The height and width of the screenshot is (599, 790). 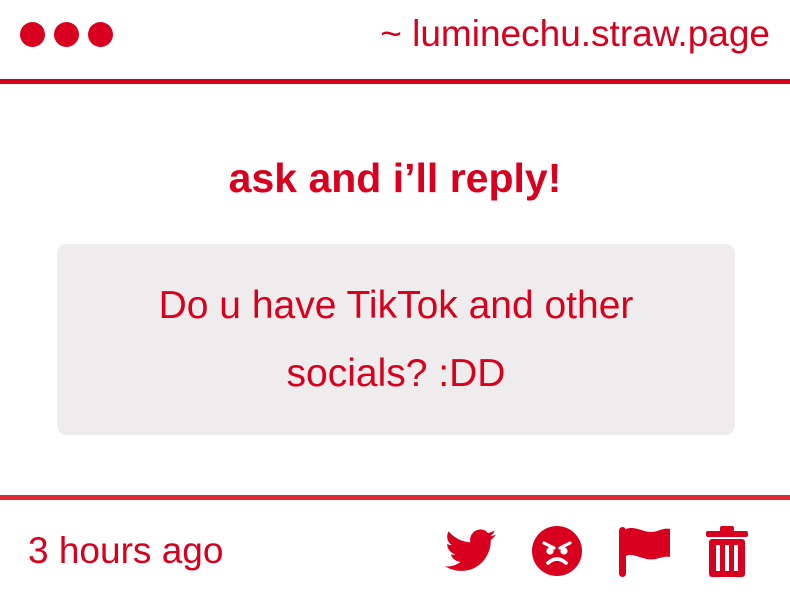 I want to click on top-bar: ~ luminechu.straw.page, so click(x=395, y=39).